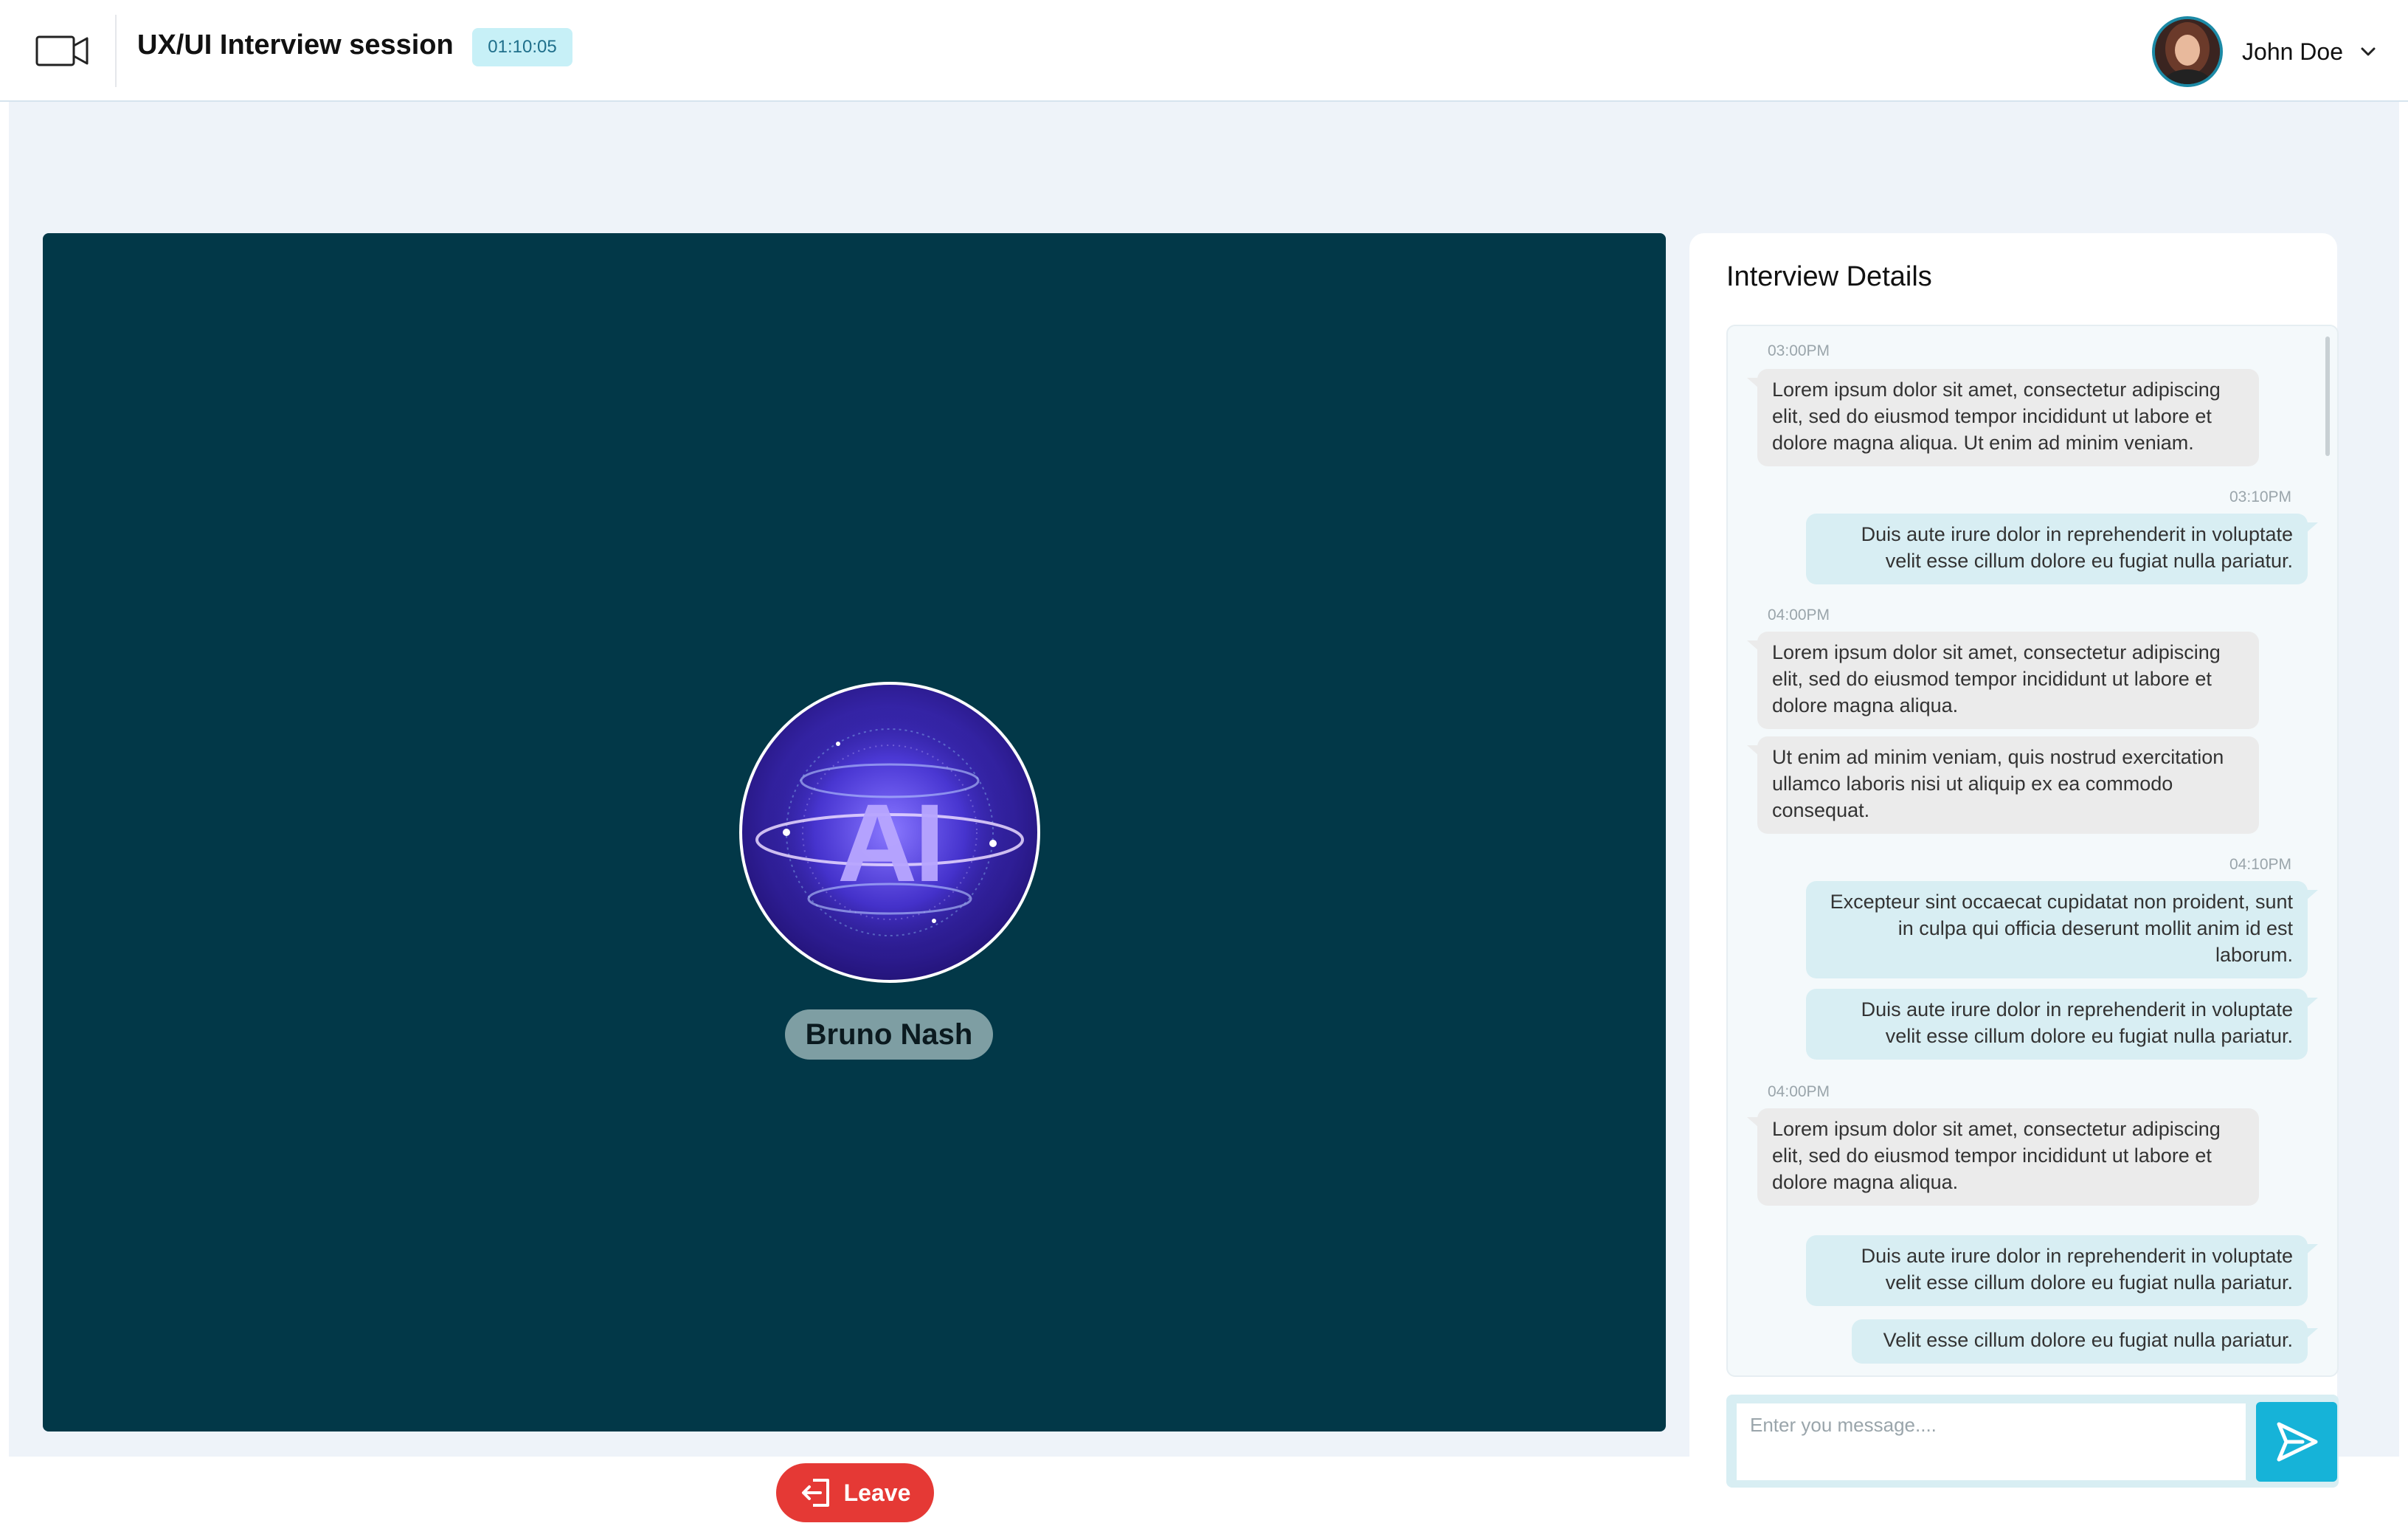  I want to click on participant-name: Bruno Nash, so click(889, 1034).